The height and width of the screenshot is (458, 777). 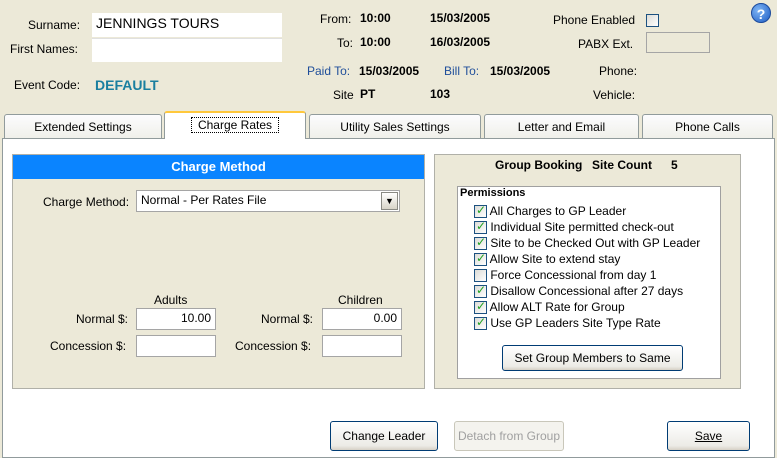 What do you see at coordinates (176, 319) in the screenshot?
I see `adult-normal-field: 10.00` at bounding box center [176, 319].